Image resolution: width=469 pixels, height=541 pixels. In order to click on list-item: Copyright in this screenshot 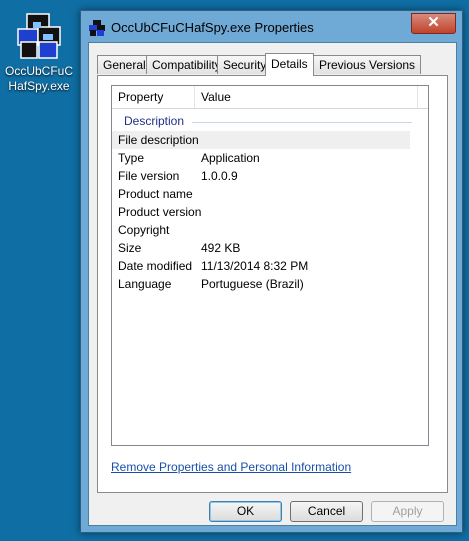, I will do `click(261, 230)`.